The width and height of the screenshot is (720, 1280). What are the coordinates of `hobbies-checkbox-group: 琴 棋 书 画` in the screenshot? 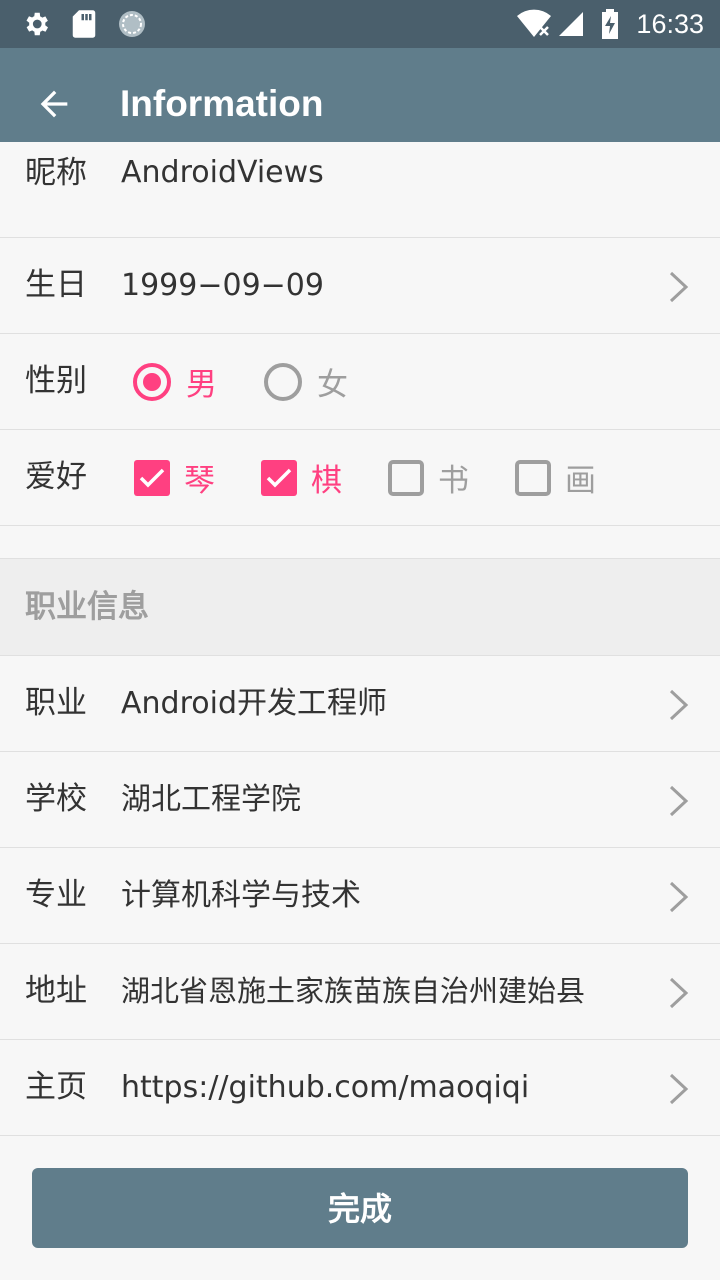 It's located at (365, 477).